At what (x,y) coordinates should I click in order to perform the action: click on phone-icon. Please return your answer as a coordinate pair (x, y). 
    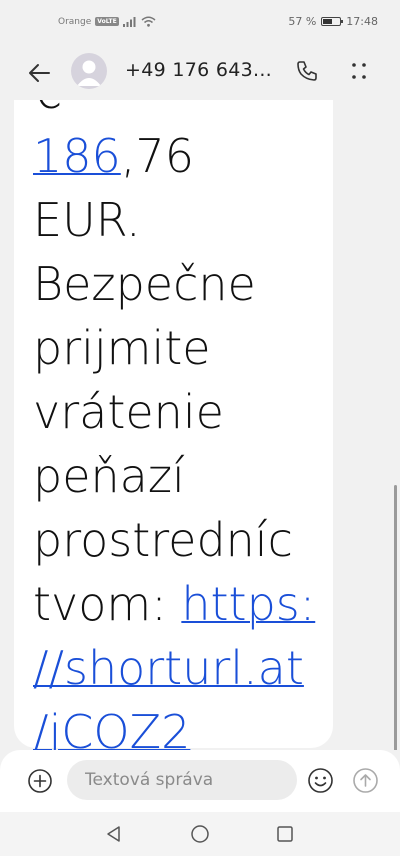
    Looking at the image, I should click on (307, 71).